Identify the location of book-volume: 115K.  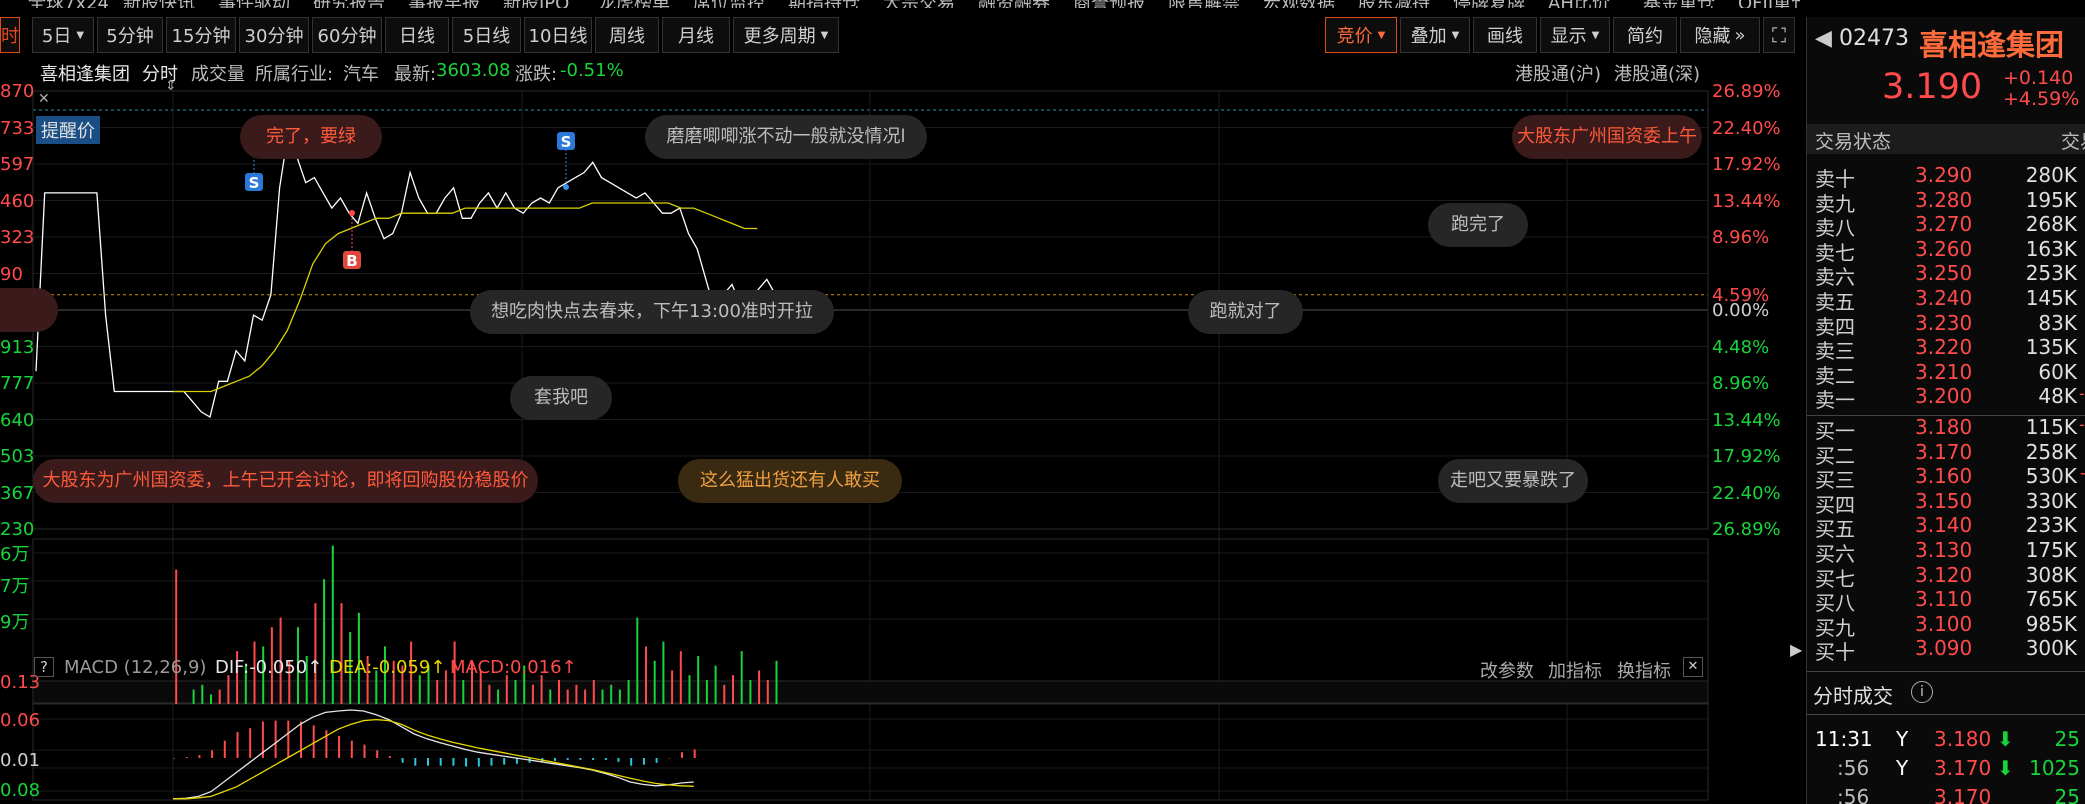
(2051, 427).